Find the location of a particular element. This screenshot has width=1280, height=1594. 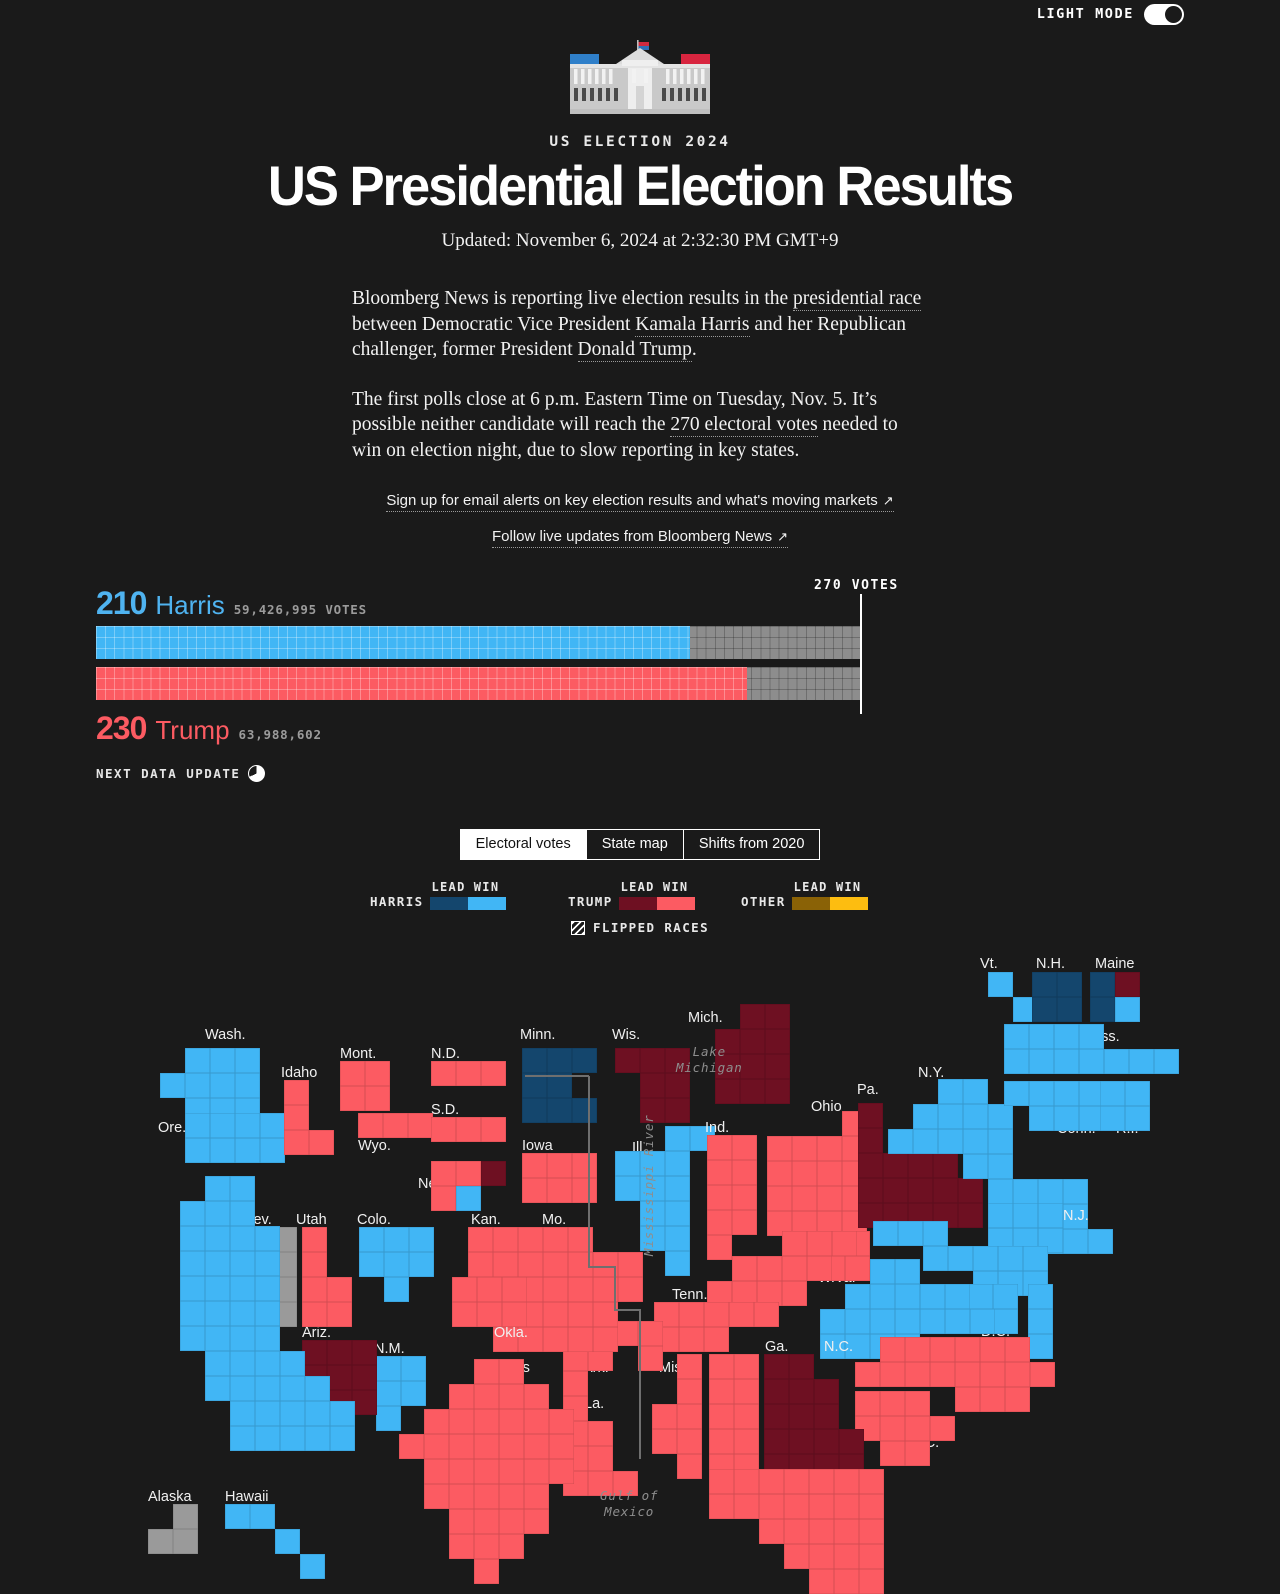

link-donald-trump: Donald Trump is located at coordinates (634, 350).